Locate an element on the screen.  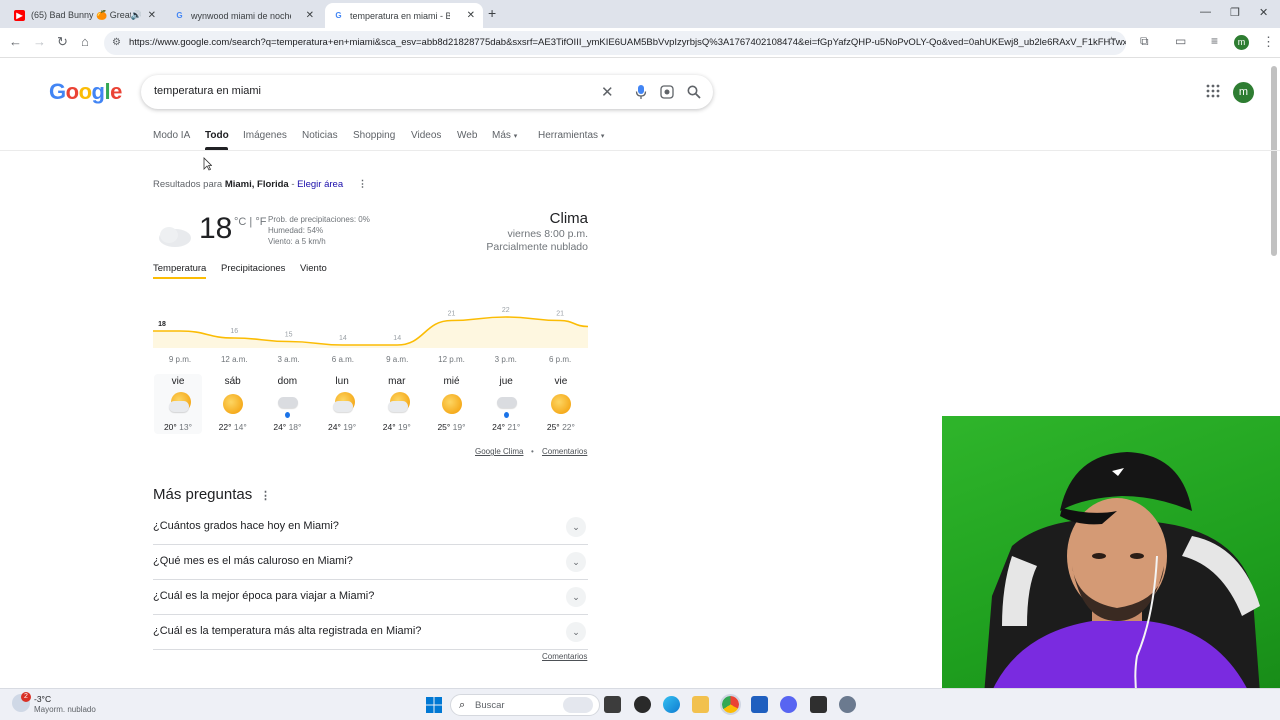
tab-todo: Todo is located at coordinates (217, 135).